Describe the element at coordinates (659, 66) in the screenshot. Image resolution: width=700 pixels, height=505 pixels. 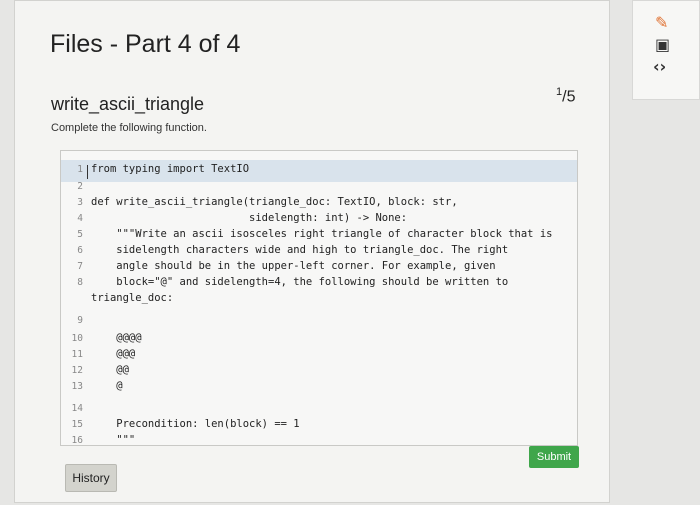
I see `code-icon: ‹›` at that location.